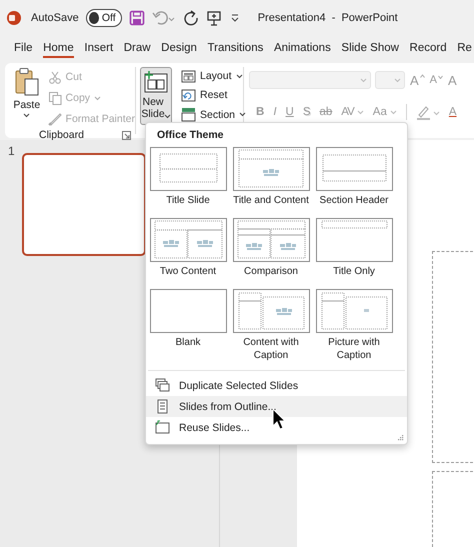 Image resolution: width=474 pixels, height=547 pixels. What do you see at coordinates (162, 427) in the screenshot?
I see `reuse-slides-icon` at bounding box center [162, 427].